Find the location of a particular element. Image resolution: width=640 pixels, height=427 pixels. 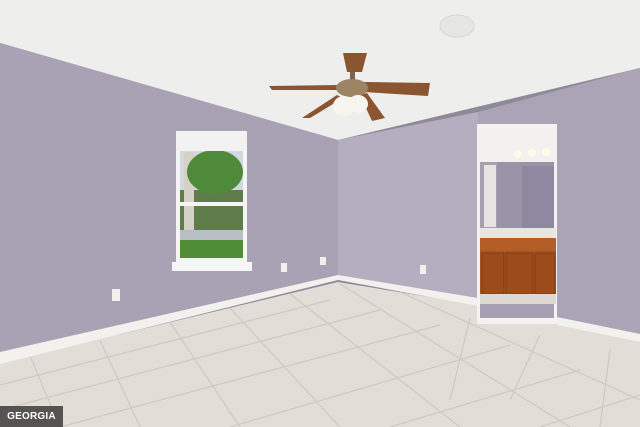

window is located at coordinates (212, 201).